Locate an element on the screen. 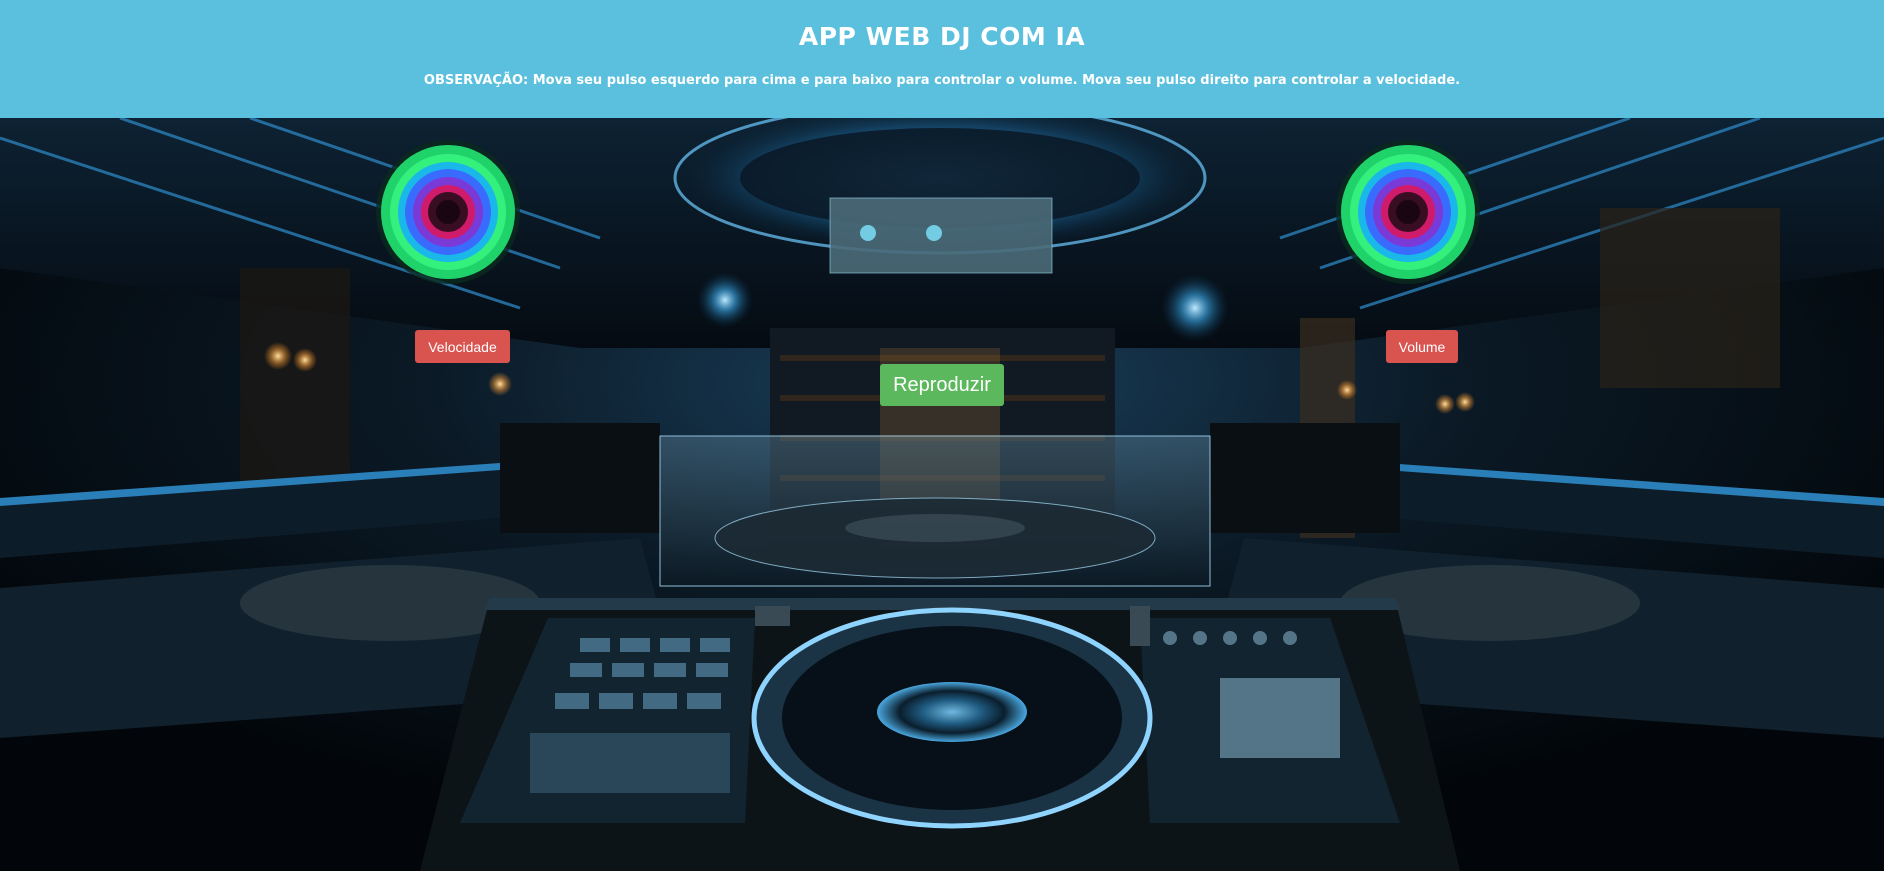  volume-button: Volume is located at coordinates (1422, 346).